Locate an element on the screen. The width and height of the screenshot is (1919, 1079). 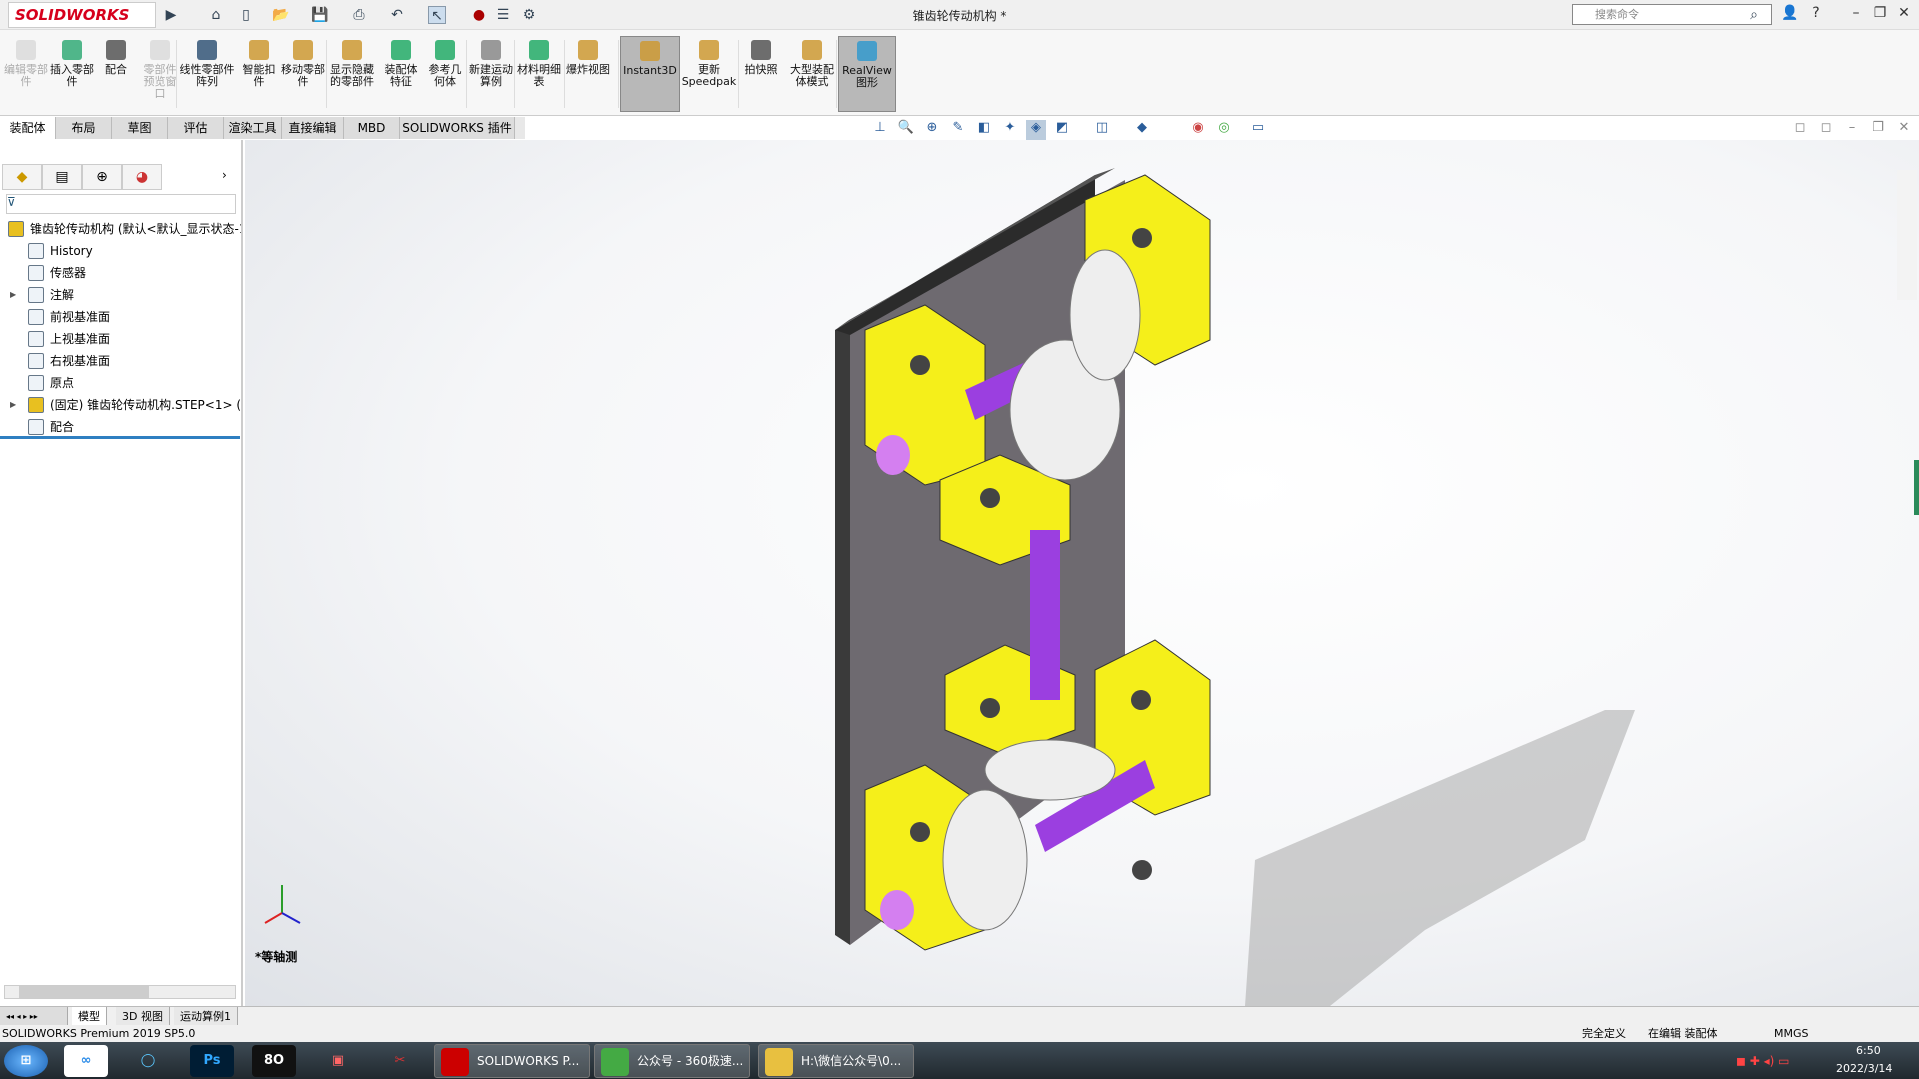
tree-filter: ⊽ is located at coordinates (121, 204).